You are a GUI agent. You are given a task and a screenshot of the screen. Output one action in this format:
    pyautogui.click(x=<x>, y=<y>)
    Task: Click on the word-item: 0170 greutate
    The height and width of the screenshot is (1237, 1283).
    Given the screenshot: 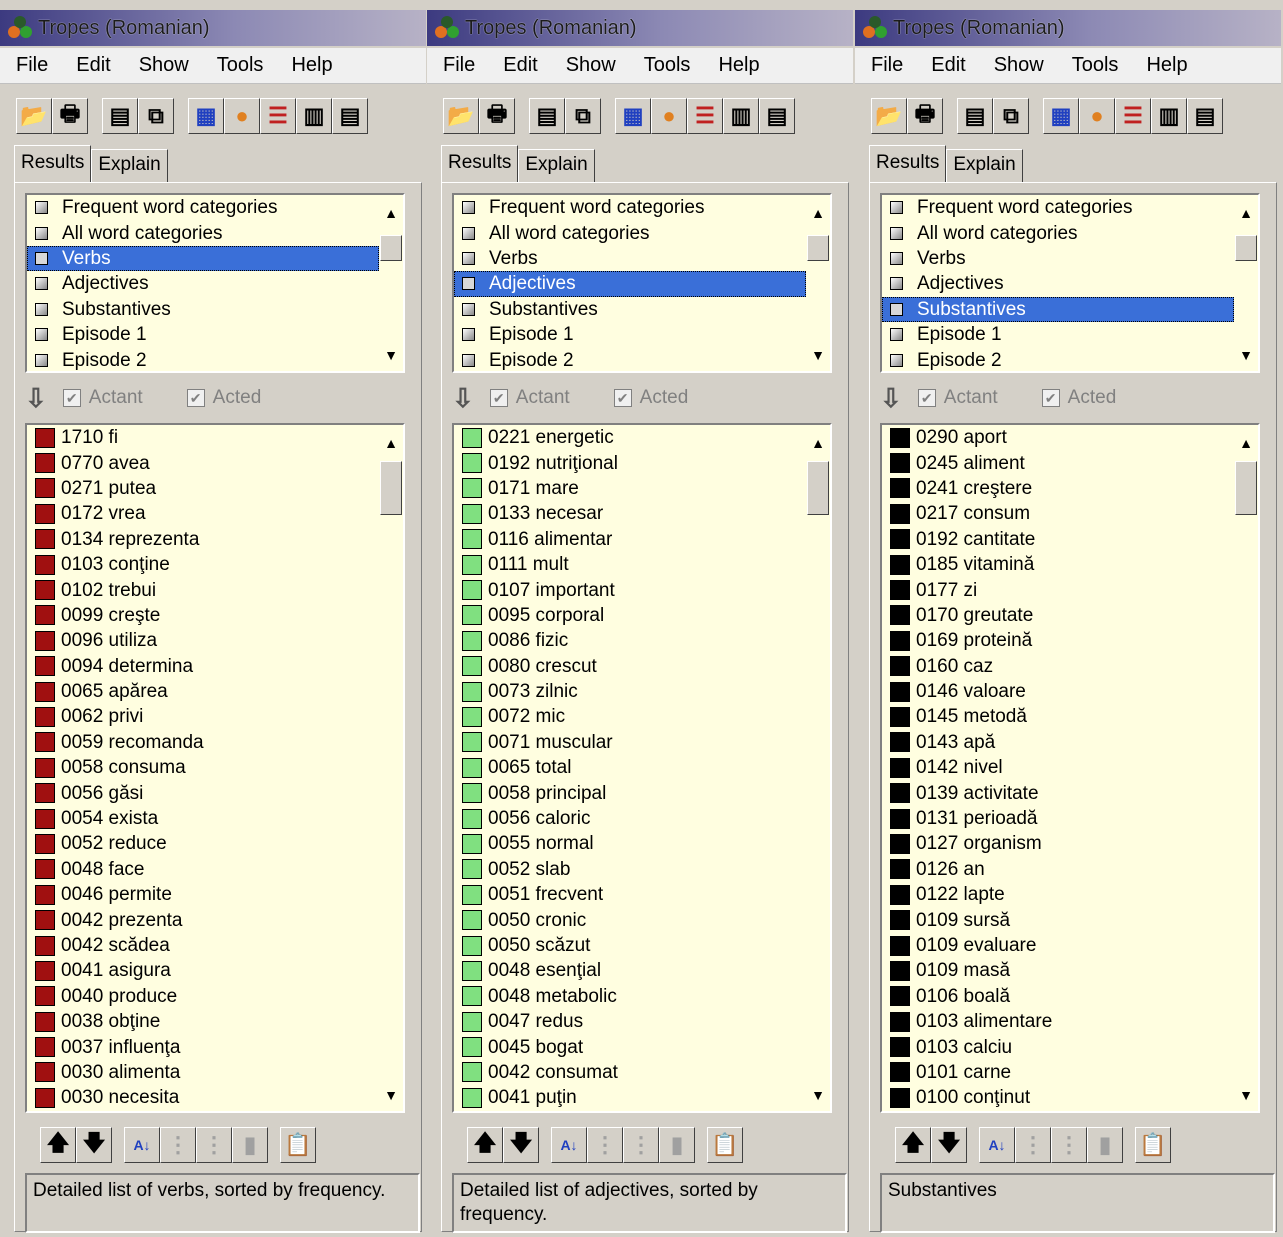 What is the action you would take?
    pyautogui.click(x=1070, y=615)
    